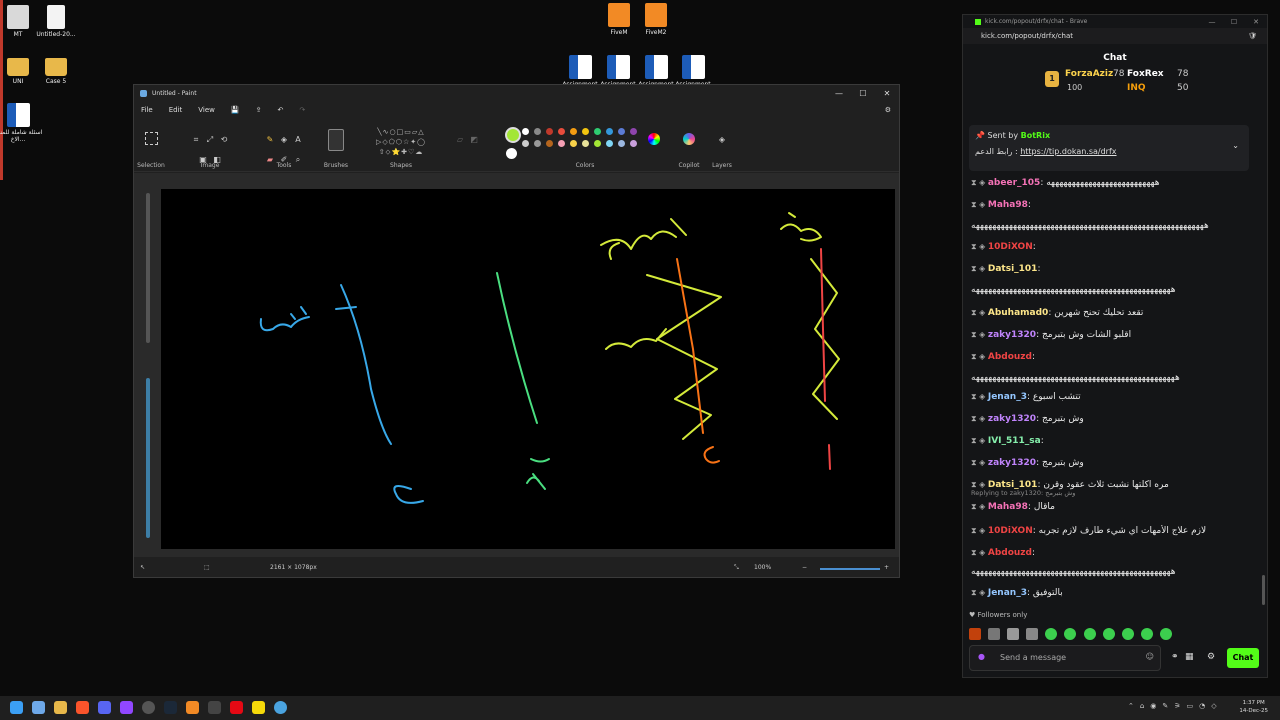 This screenshot has height=720, width=1280. I want to click on opacity-slider, so click(148, 458).